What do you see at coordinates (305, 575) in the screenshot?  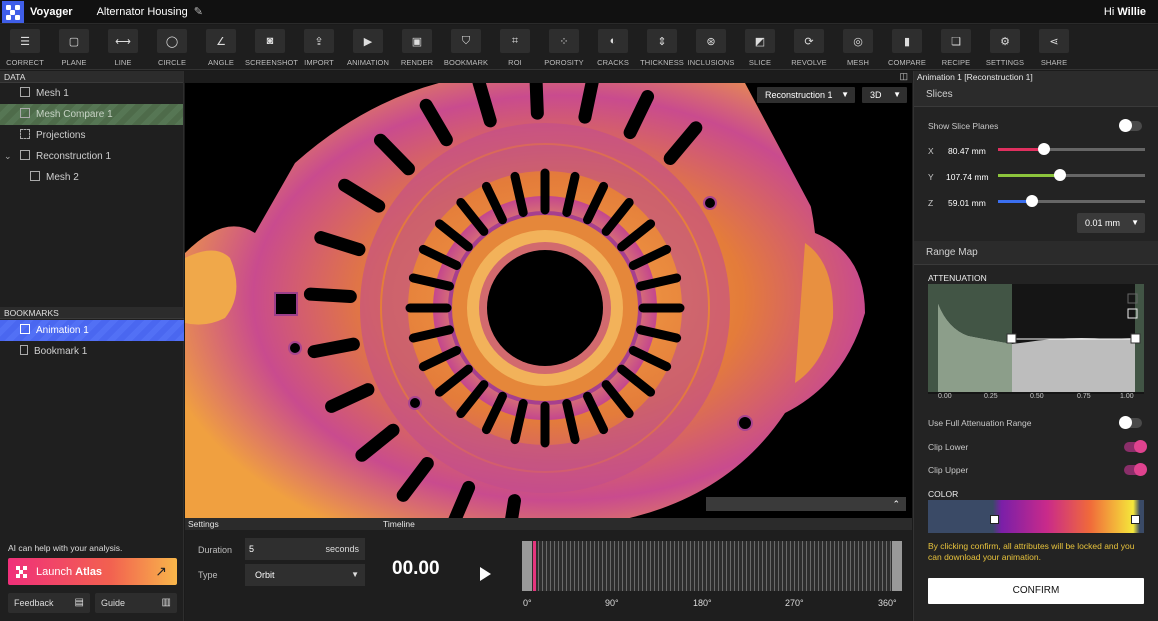 I see `type-select: Orbit ▼` at bounding box center [305, 575].